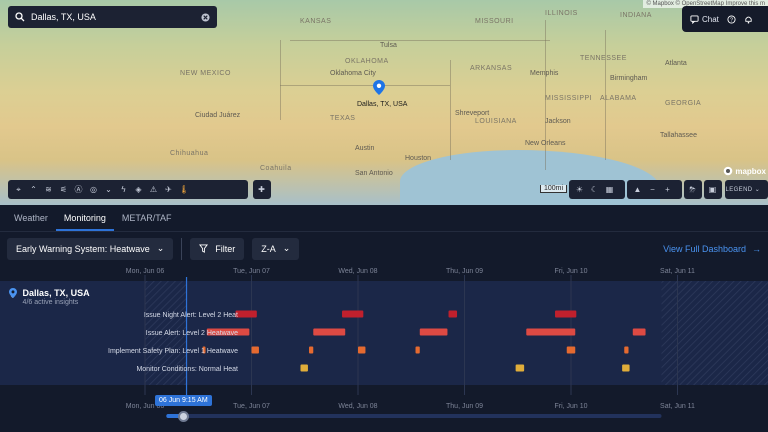 This screenshot has width=768, height=432. Describe the element at coordinates (544, 73) in the screenshot. I see `city-label: Memphis` at that location.